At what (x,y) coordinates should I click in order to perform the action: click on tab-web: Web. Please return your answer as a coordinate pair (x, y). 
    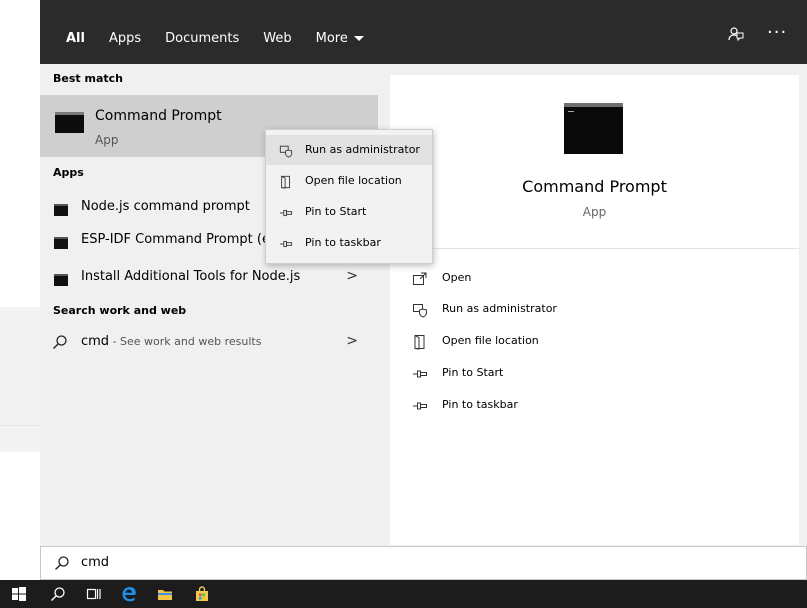
    Looking at the image, I should click on (277, 39).